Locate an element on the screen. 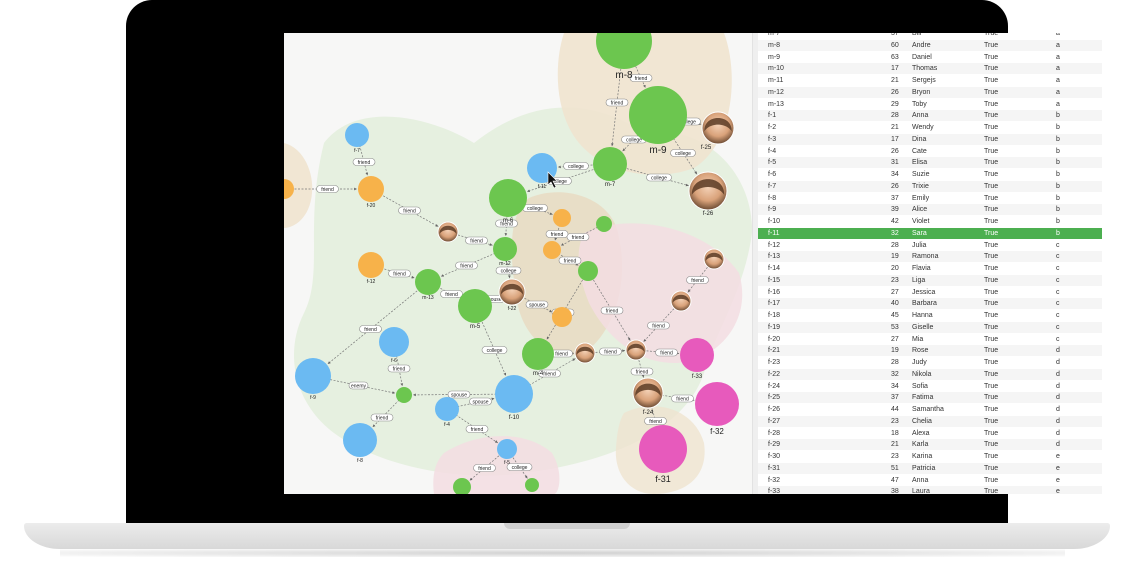 This screenshot has width=1125, height=565. table-row: f-19 53 Giselle True c is located at coordinates (930, 327).